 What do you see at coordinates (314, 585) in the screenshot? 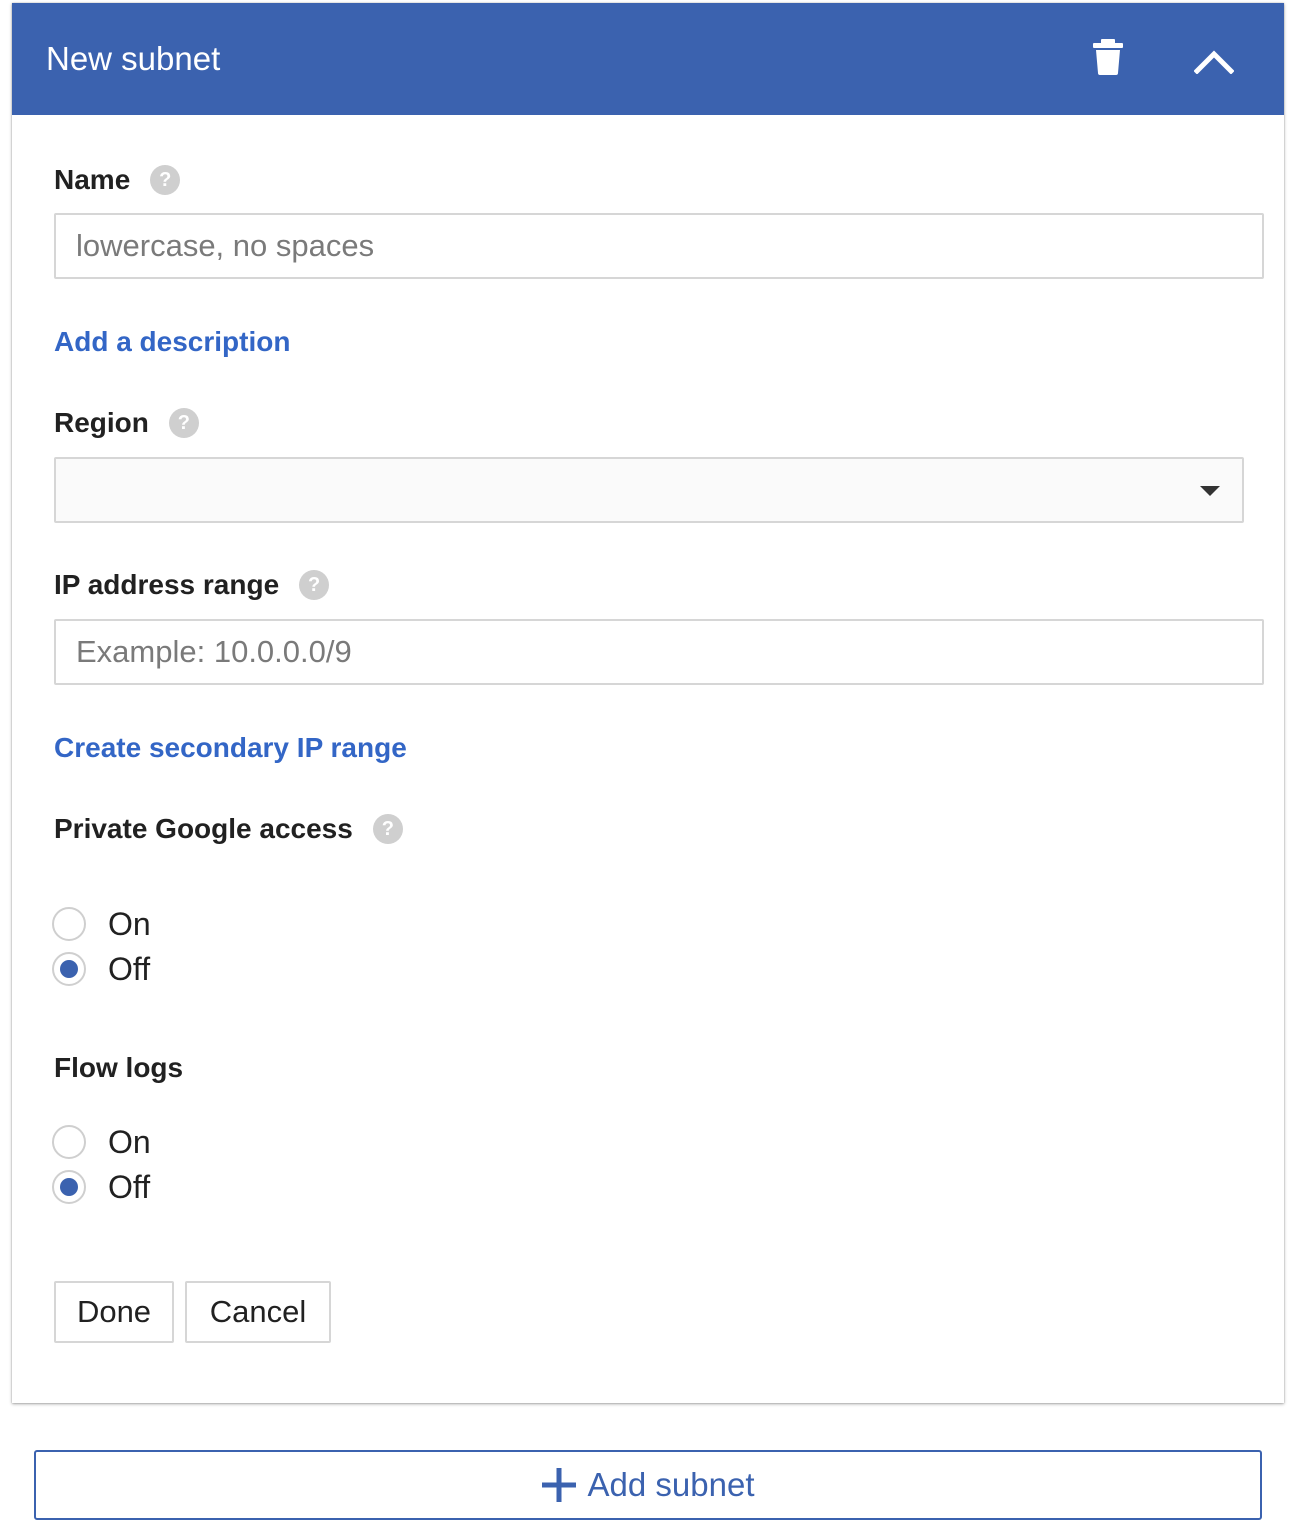
I see `ip-range-help-icon: ?` at bounding box center [314, 585].